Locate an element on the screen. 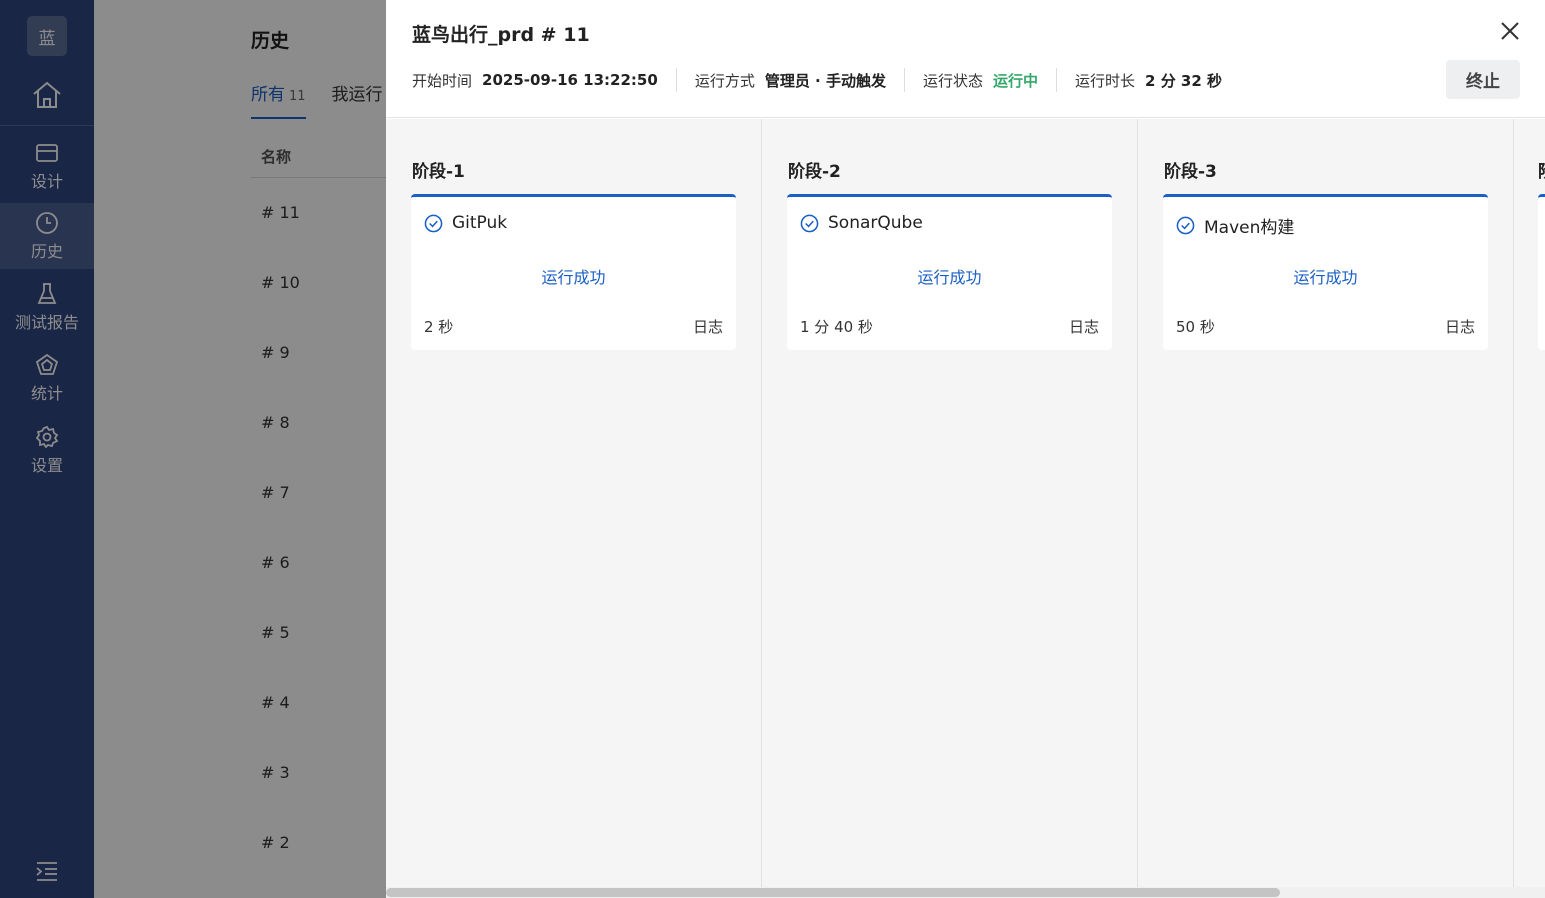 The image size is (1545, 898). horizontal-scrollbar is located at coordinates (965, 892).